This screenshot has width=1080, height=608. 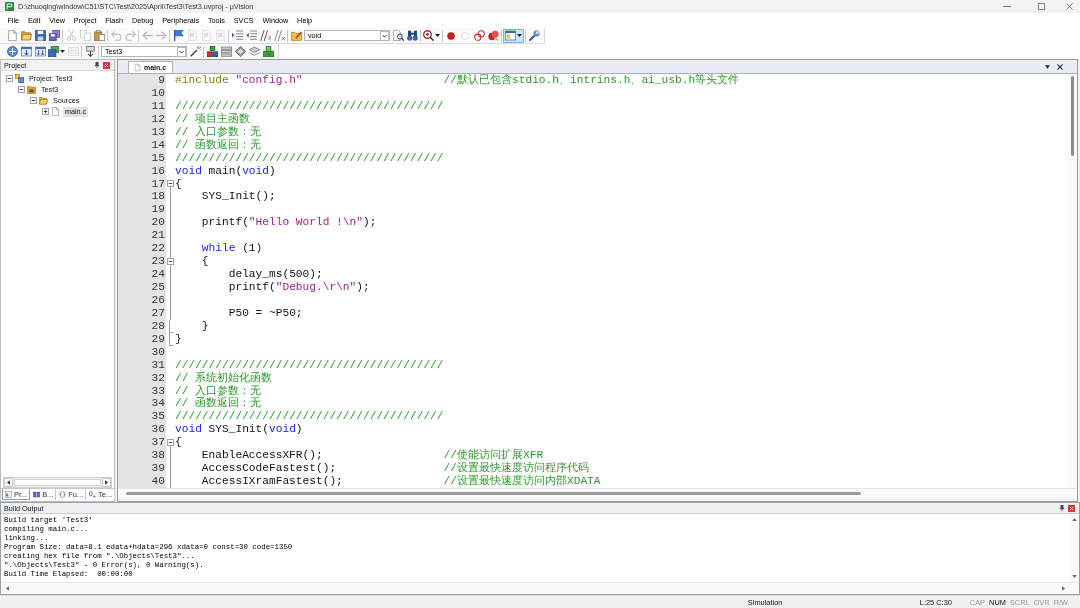 What do you see at coordinates (225, 171) in the screenshot?
I see `code-line: void main(void)` at bounding box center [225, 171].